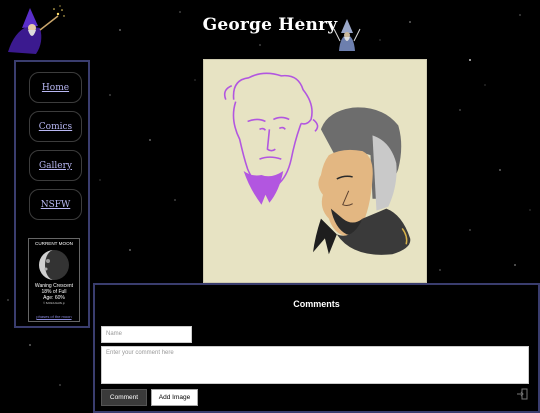  I want to click on moon-phases-link: phases of the moon, so click(54, 316).